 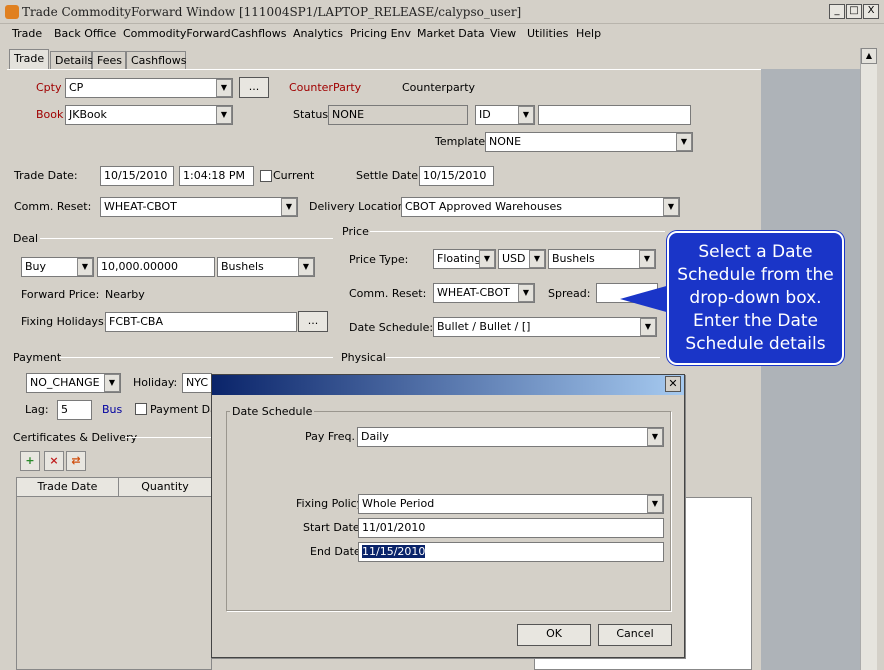 What do you see at coordinates (318, 33) in the screenshot?
I see `menu-analytics: Analytics` at bounding box center [318, 33].